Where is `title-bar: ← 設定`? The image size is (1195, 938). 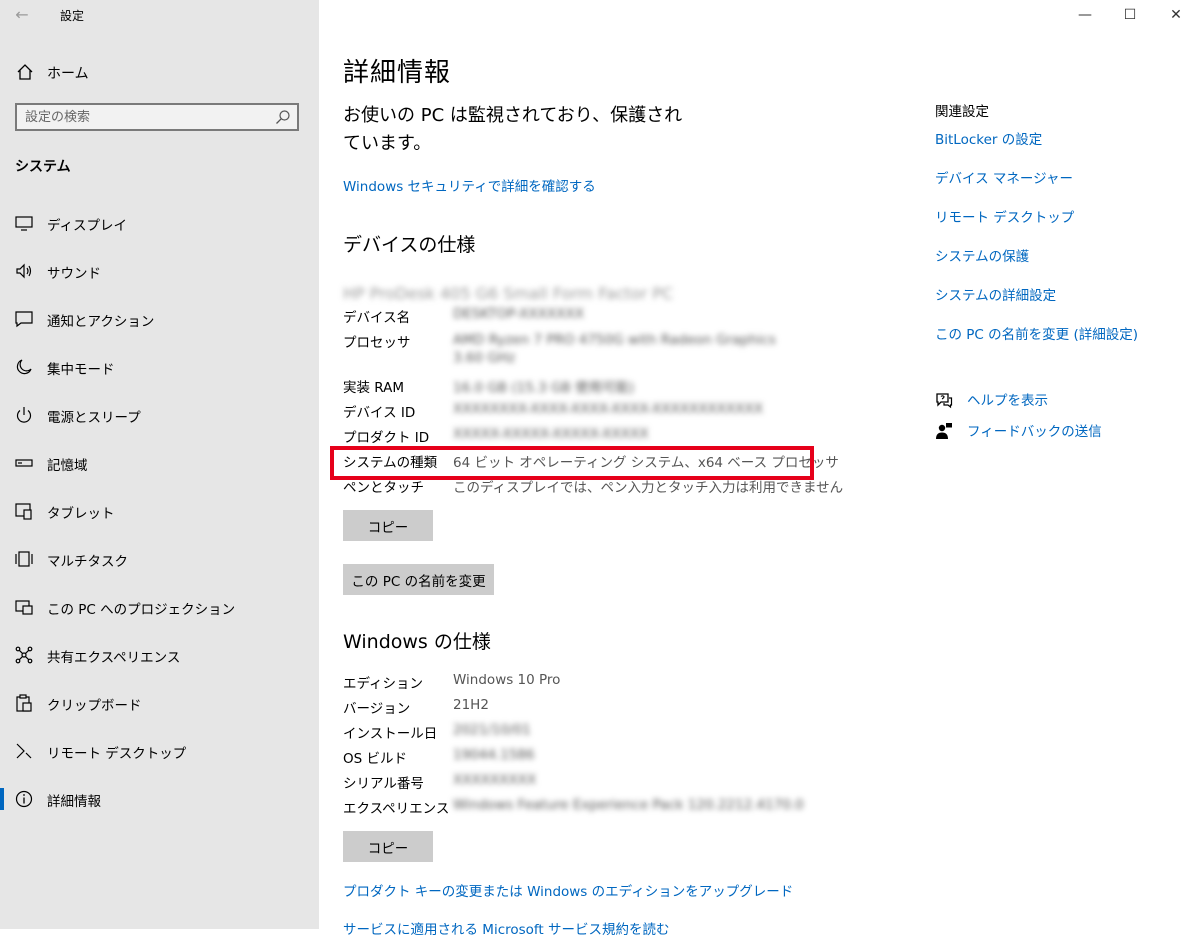
title-bar: ← 設定 is located at coordinates (159, 16).